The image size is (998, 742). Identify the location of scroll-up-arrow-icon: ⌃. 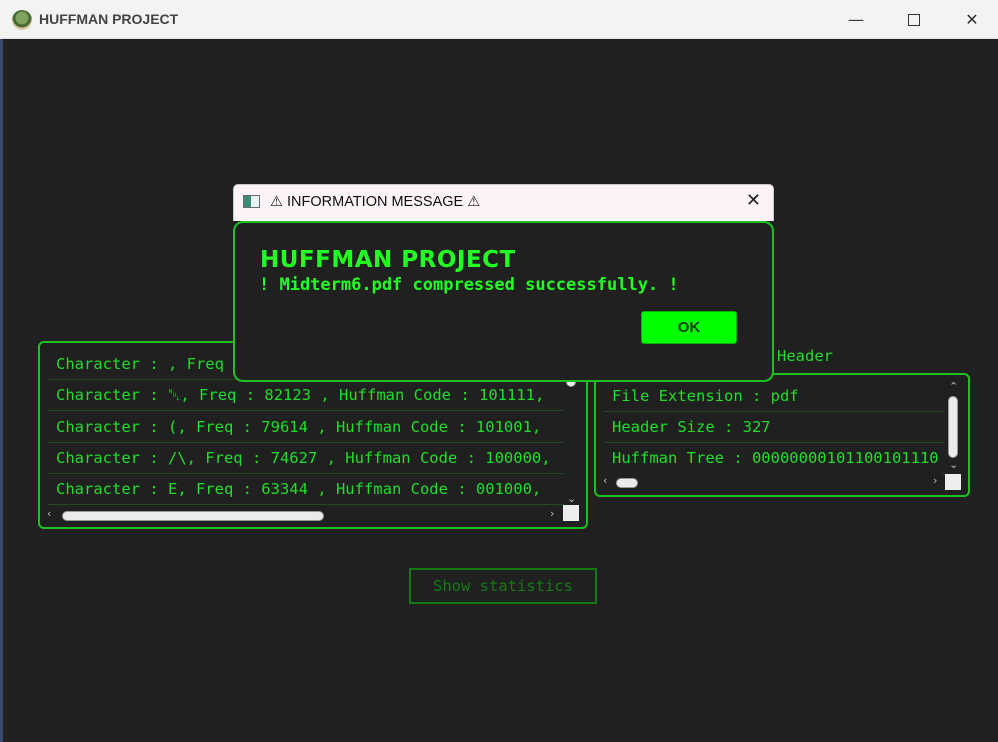
(953, 387).